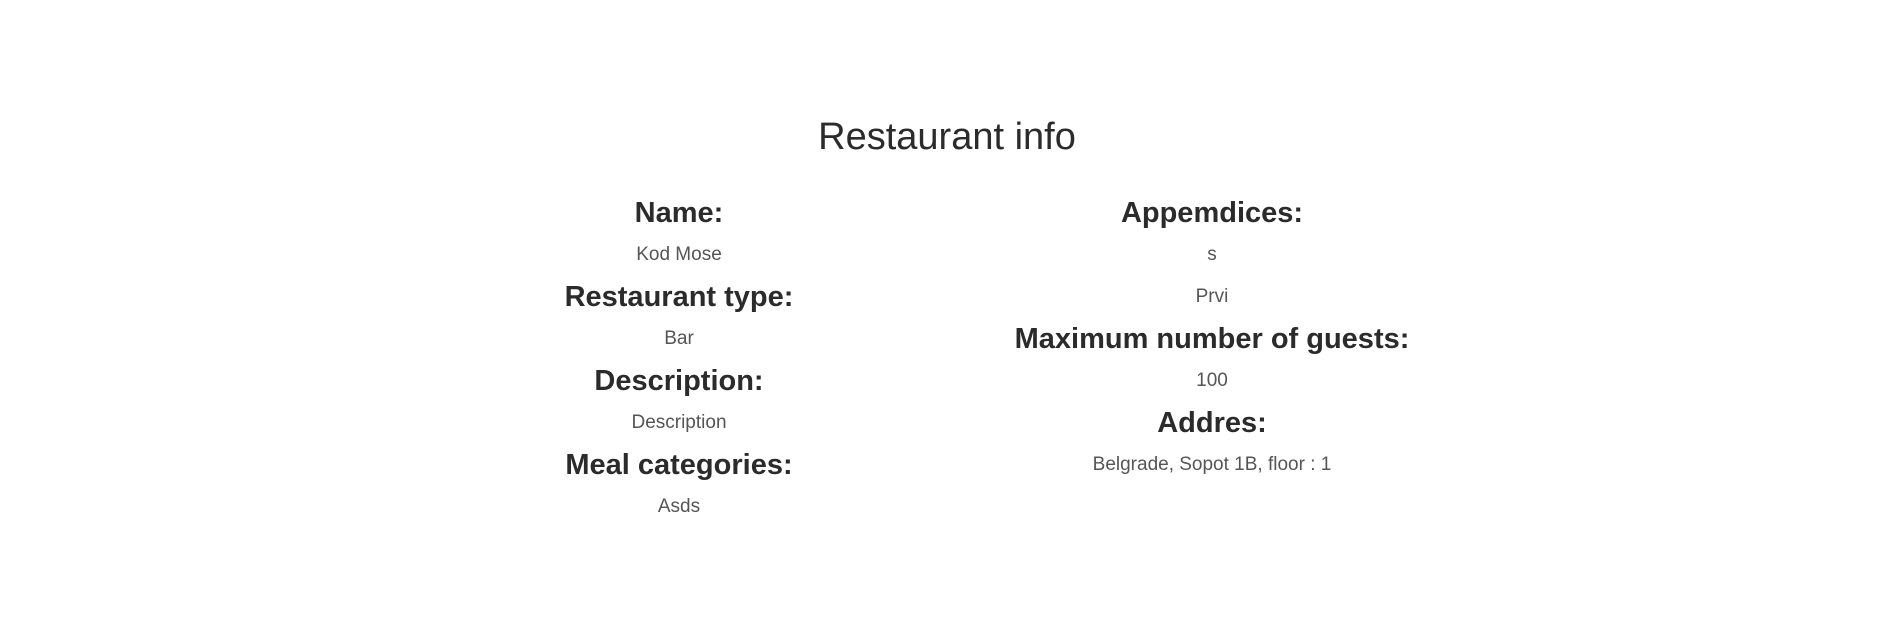  I want to click on name-value: Kod Mose, so click(679, 254).